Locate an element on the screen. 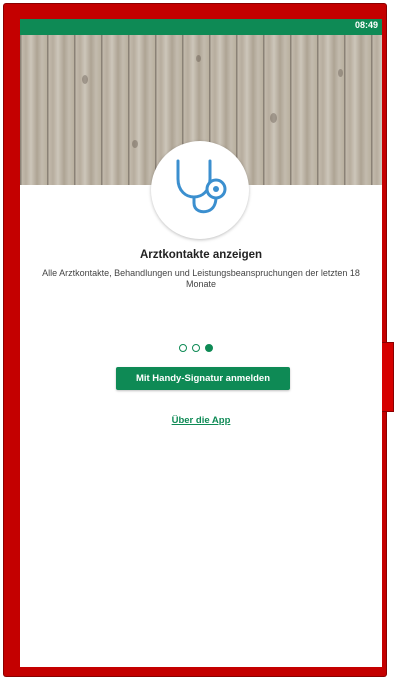  page-indicator is located at coordinates (196, 349).